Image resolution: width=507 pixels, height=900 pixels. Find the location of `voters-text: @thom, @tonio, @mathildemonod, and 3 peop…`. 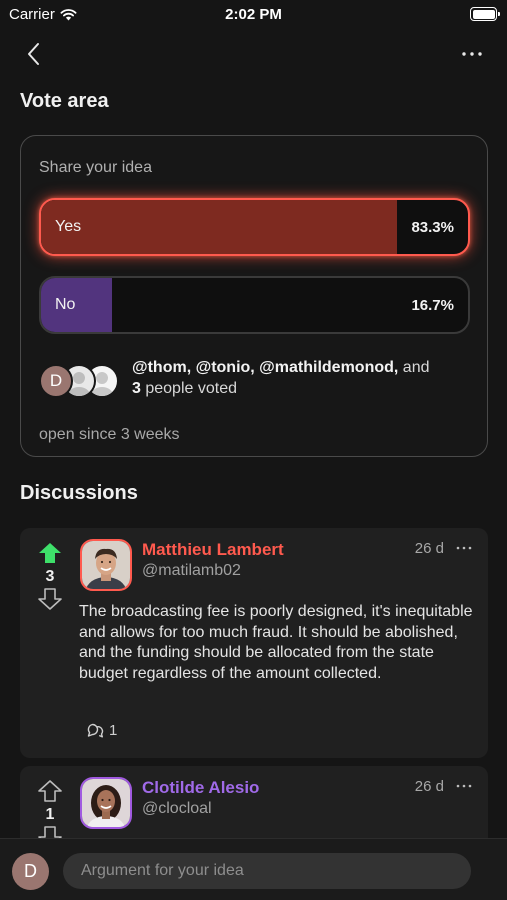

voters-text: @thom, @tonio, @mathildemonod, and 3 peop… is located at coordinates (302, 378).